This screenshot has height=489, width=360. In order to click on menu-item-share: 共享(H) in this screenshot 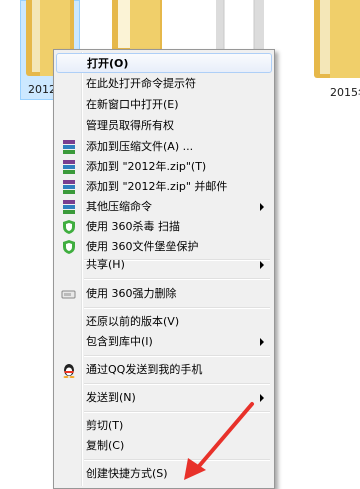, I will do `click(164, 265)`.